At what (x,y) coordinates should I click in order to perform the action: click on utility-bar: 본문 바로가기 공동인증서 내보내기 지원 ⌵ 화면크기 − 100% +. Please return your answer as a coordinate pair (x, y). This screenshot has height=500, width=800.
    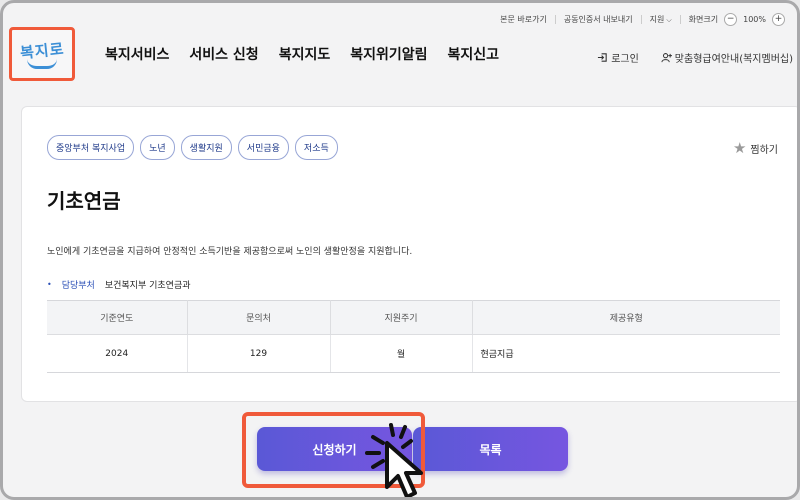
    Looking at the image, I should click on (642, 19).